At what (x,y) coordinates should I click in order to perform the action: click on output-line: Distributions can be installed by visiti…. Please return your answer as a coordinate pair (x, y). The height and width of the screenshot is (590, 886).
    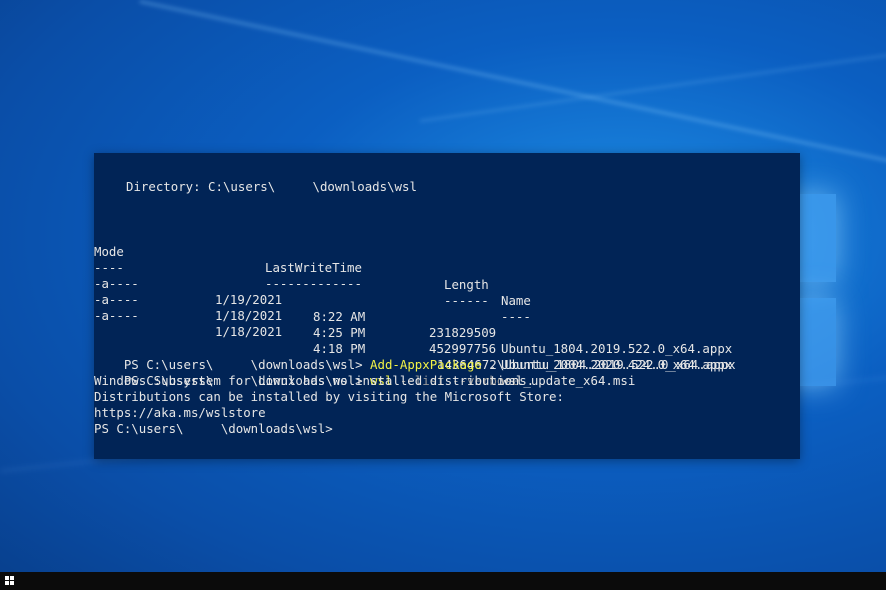
    Looking at the image, I should click on (329, 396).